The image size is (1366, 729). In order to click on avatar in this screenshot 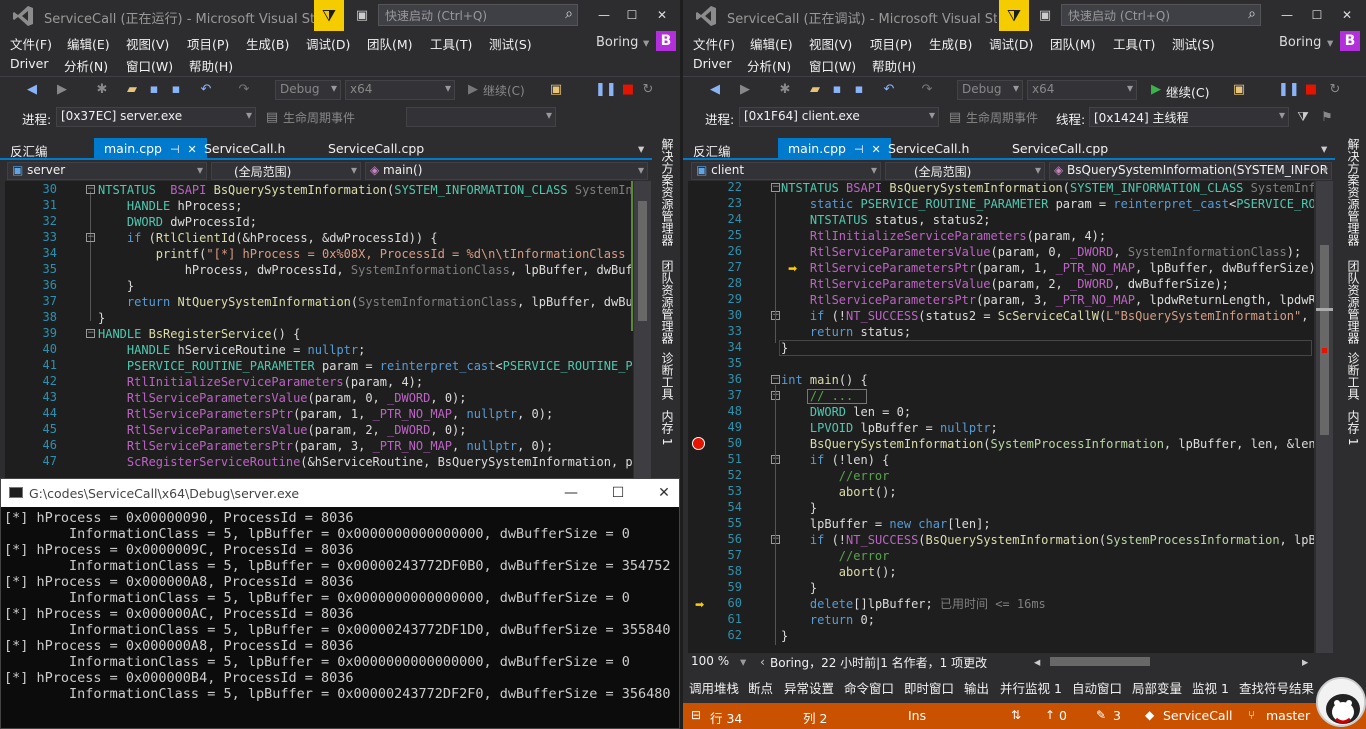, I will do `click(1341, 702)`.